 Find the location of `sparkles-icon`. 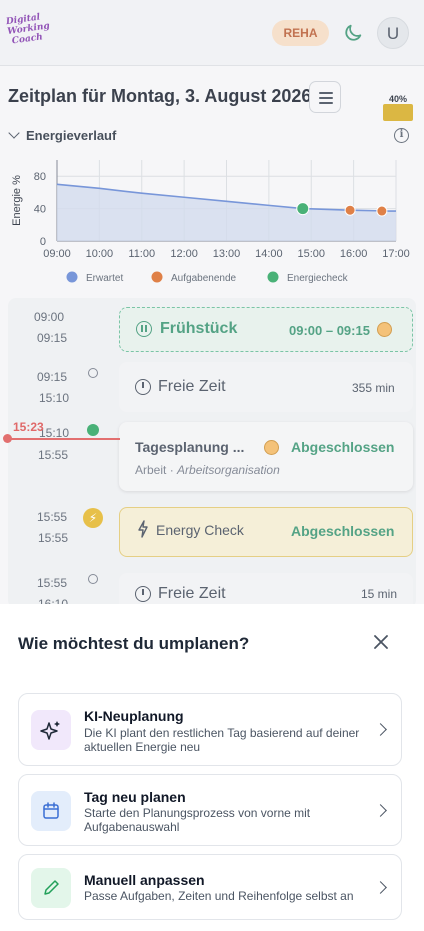

sparkles-icon is located at coordinates (51, 730).